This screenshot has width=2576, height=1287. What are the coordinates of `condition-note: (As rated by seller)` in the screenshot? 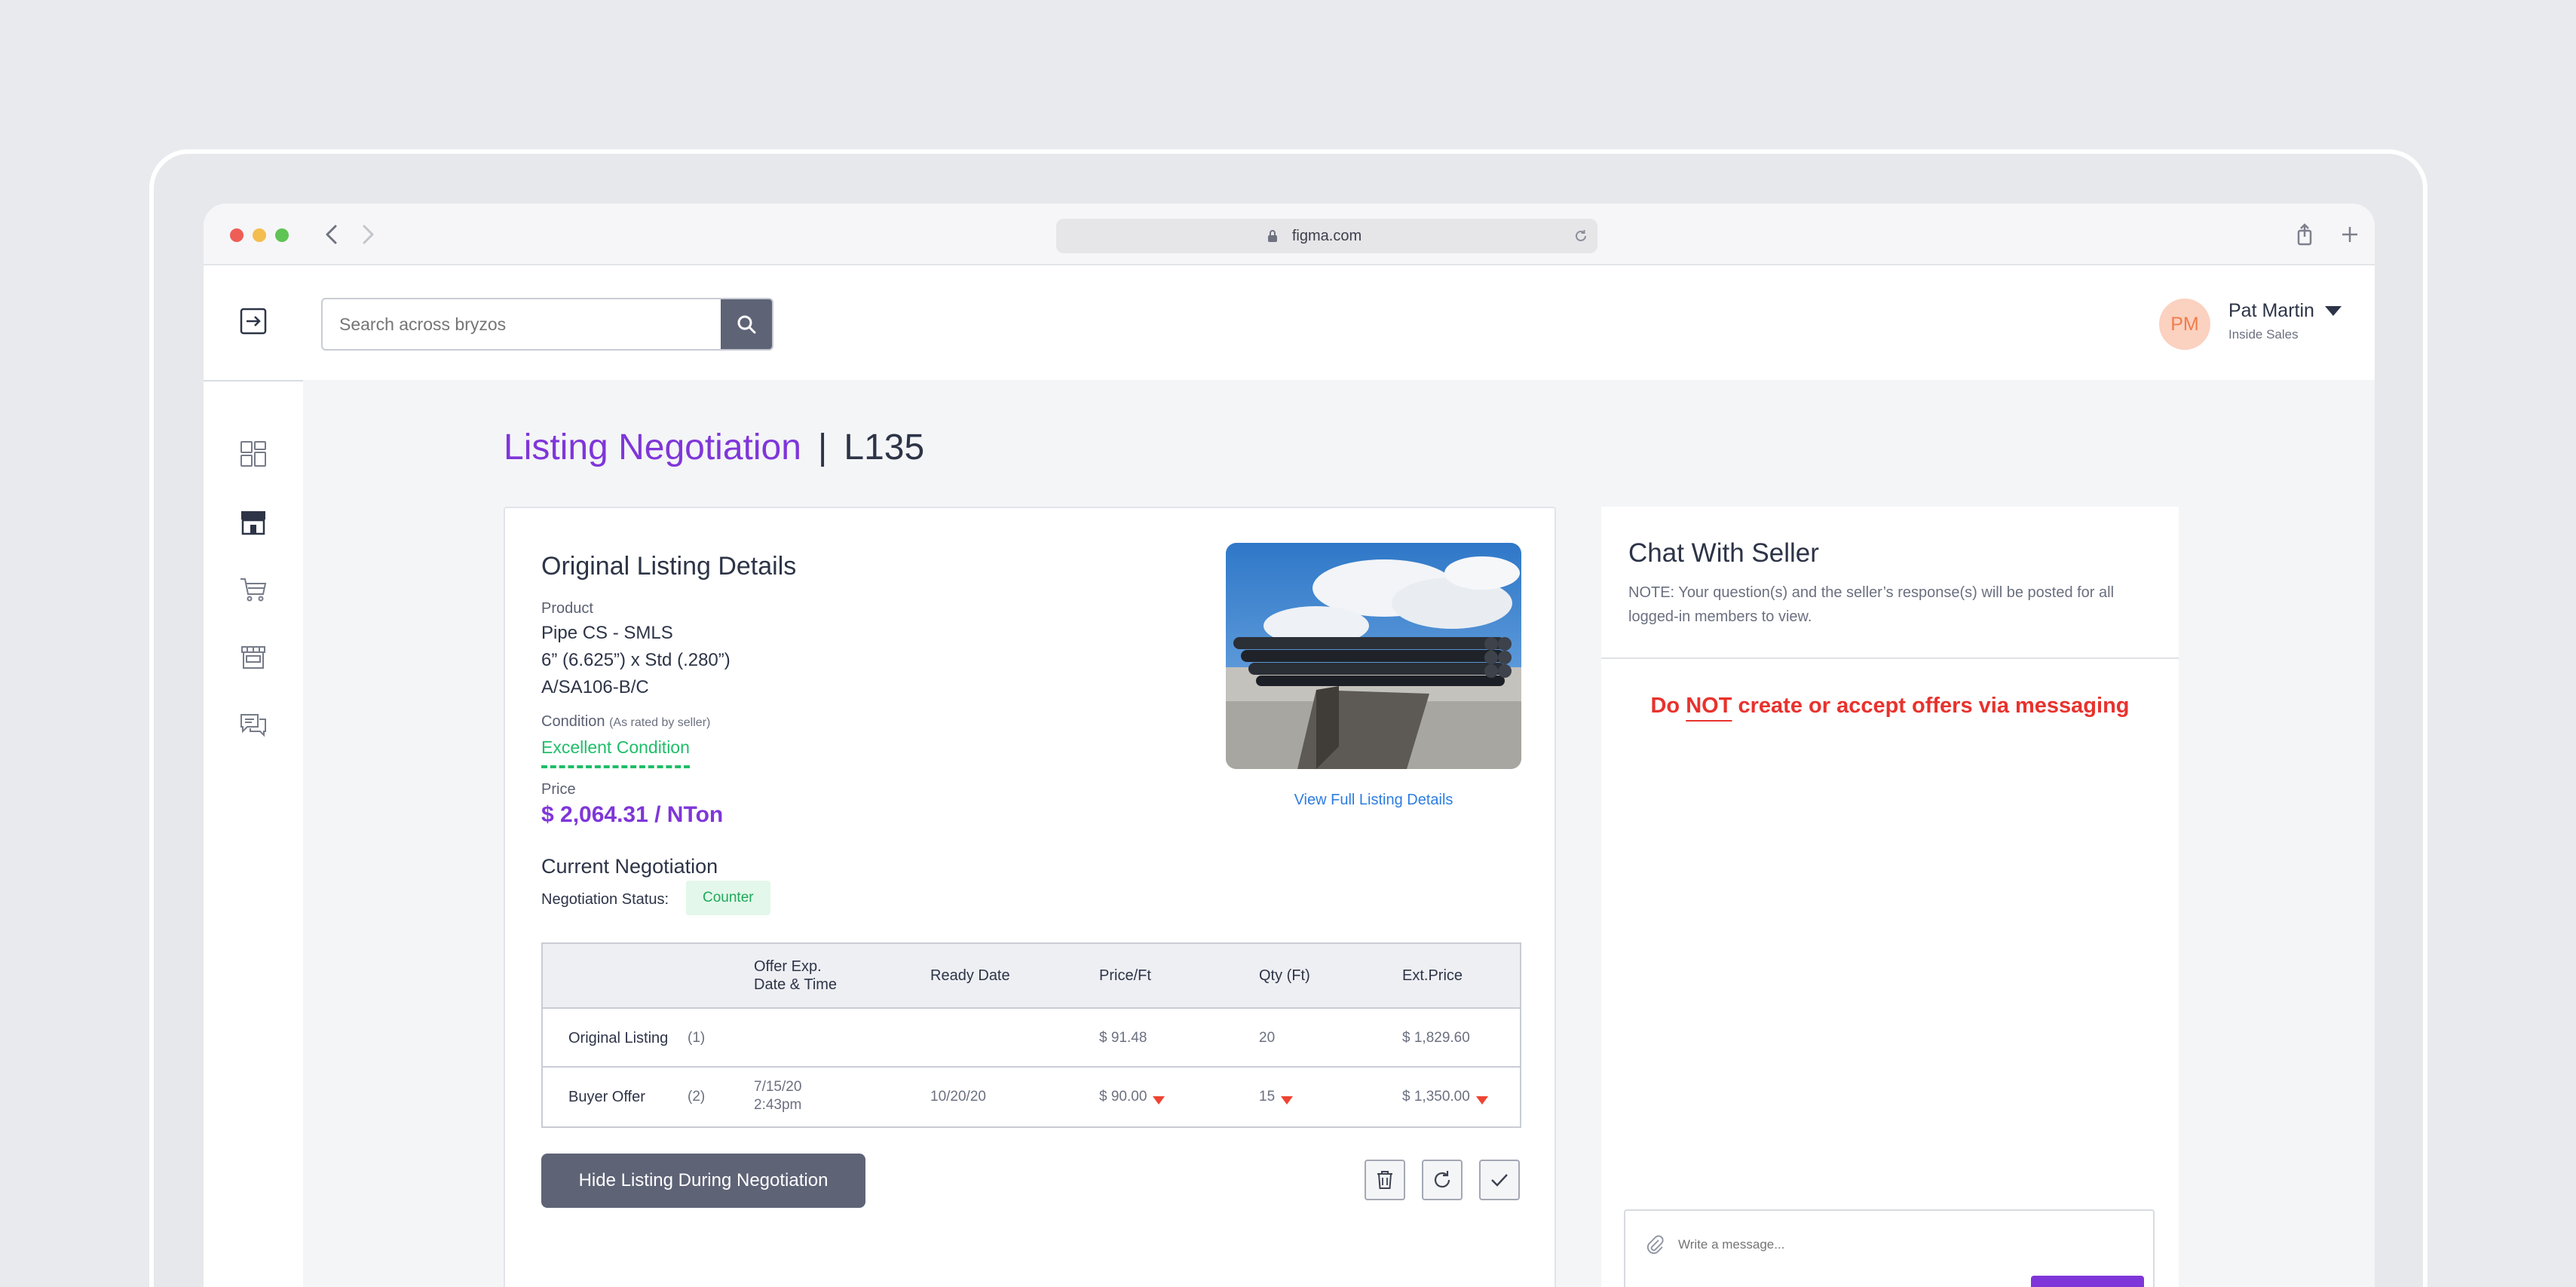 It's located at (660, 722).